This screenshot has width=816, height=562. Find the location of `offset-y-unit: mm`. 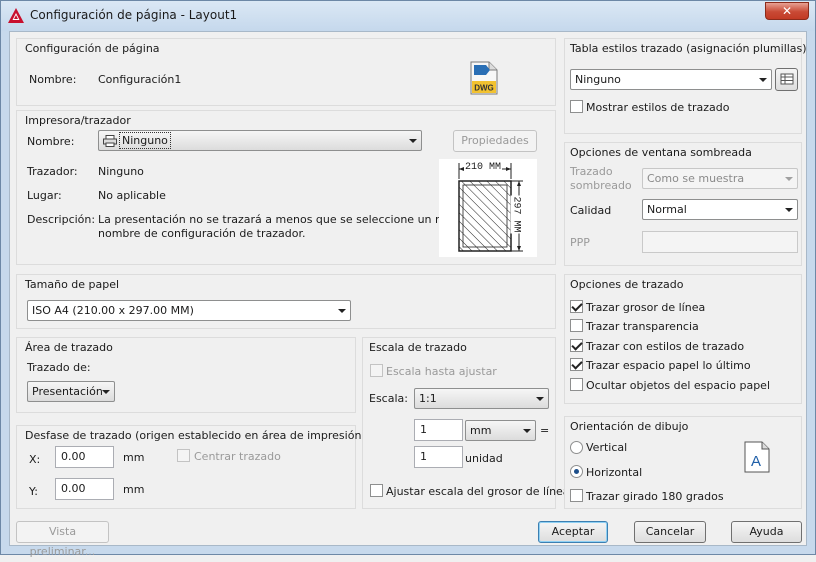

offset-y-unit: mm is located at coordinates (134, 489).